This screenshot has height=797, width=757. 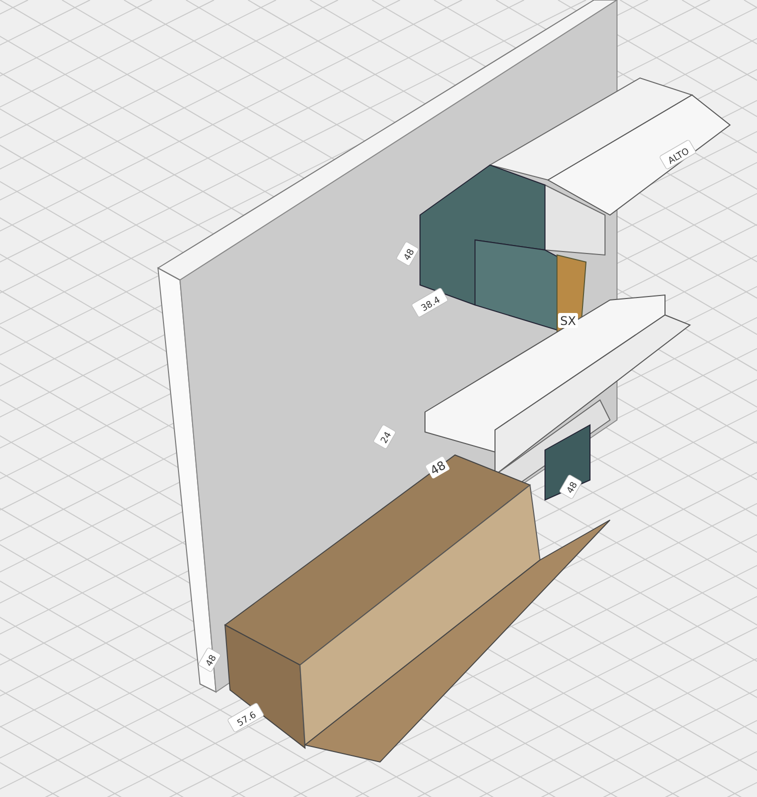 I want to click on dimension-label: 57.6, so click(x=245, y=717).